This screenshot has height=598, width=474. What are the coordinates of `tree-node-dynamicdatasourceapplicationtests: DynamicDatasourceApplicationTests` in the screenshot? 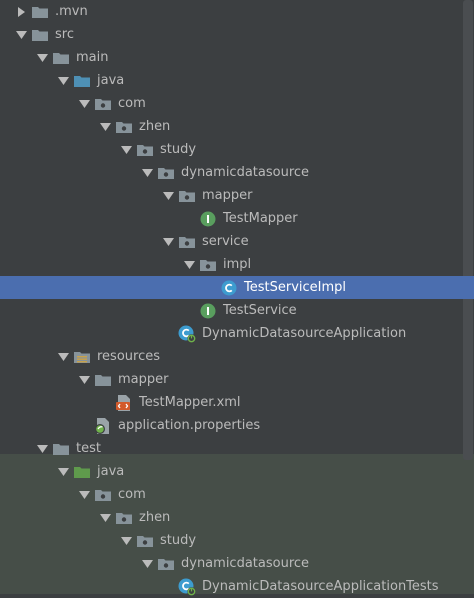 It's located at (237, 586).